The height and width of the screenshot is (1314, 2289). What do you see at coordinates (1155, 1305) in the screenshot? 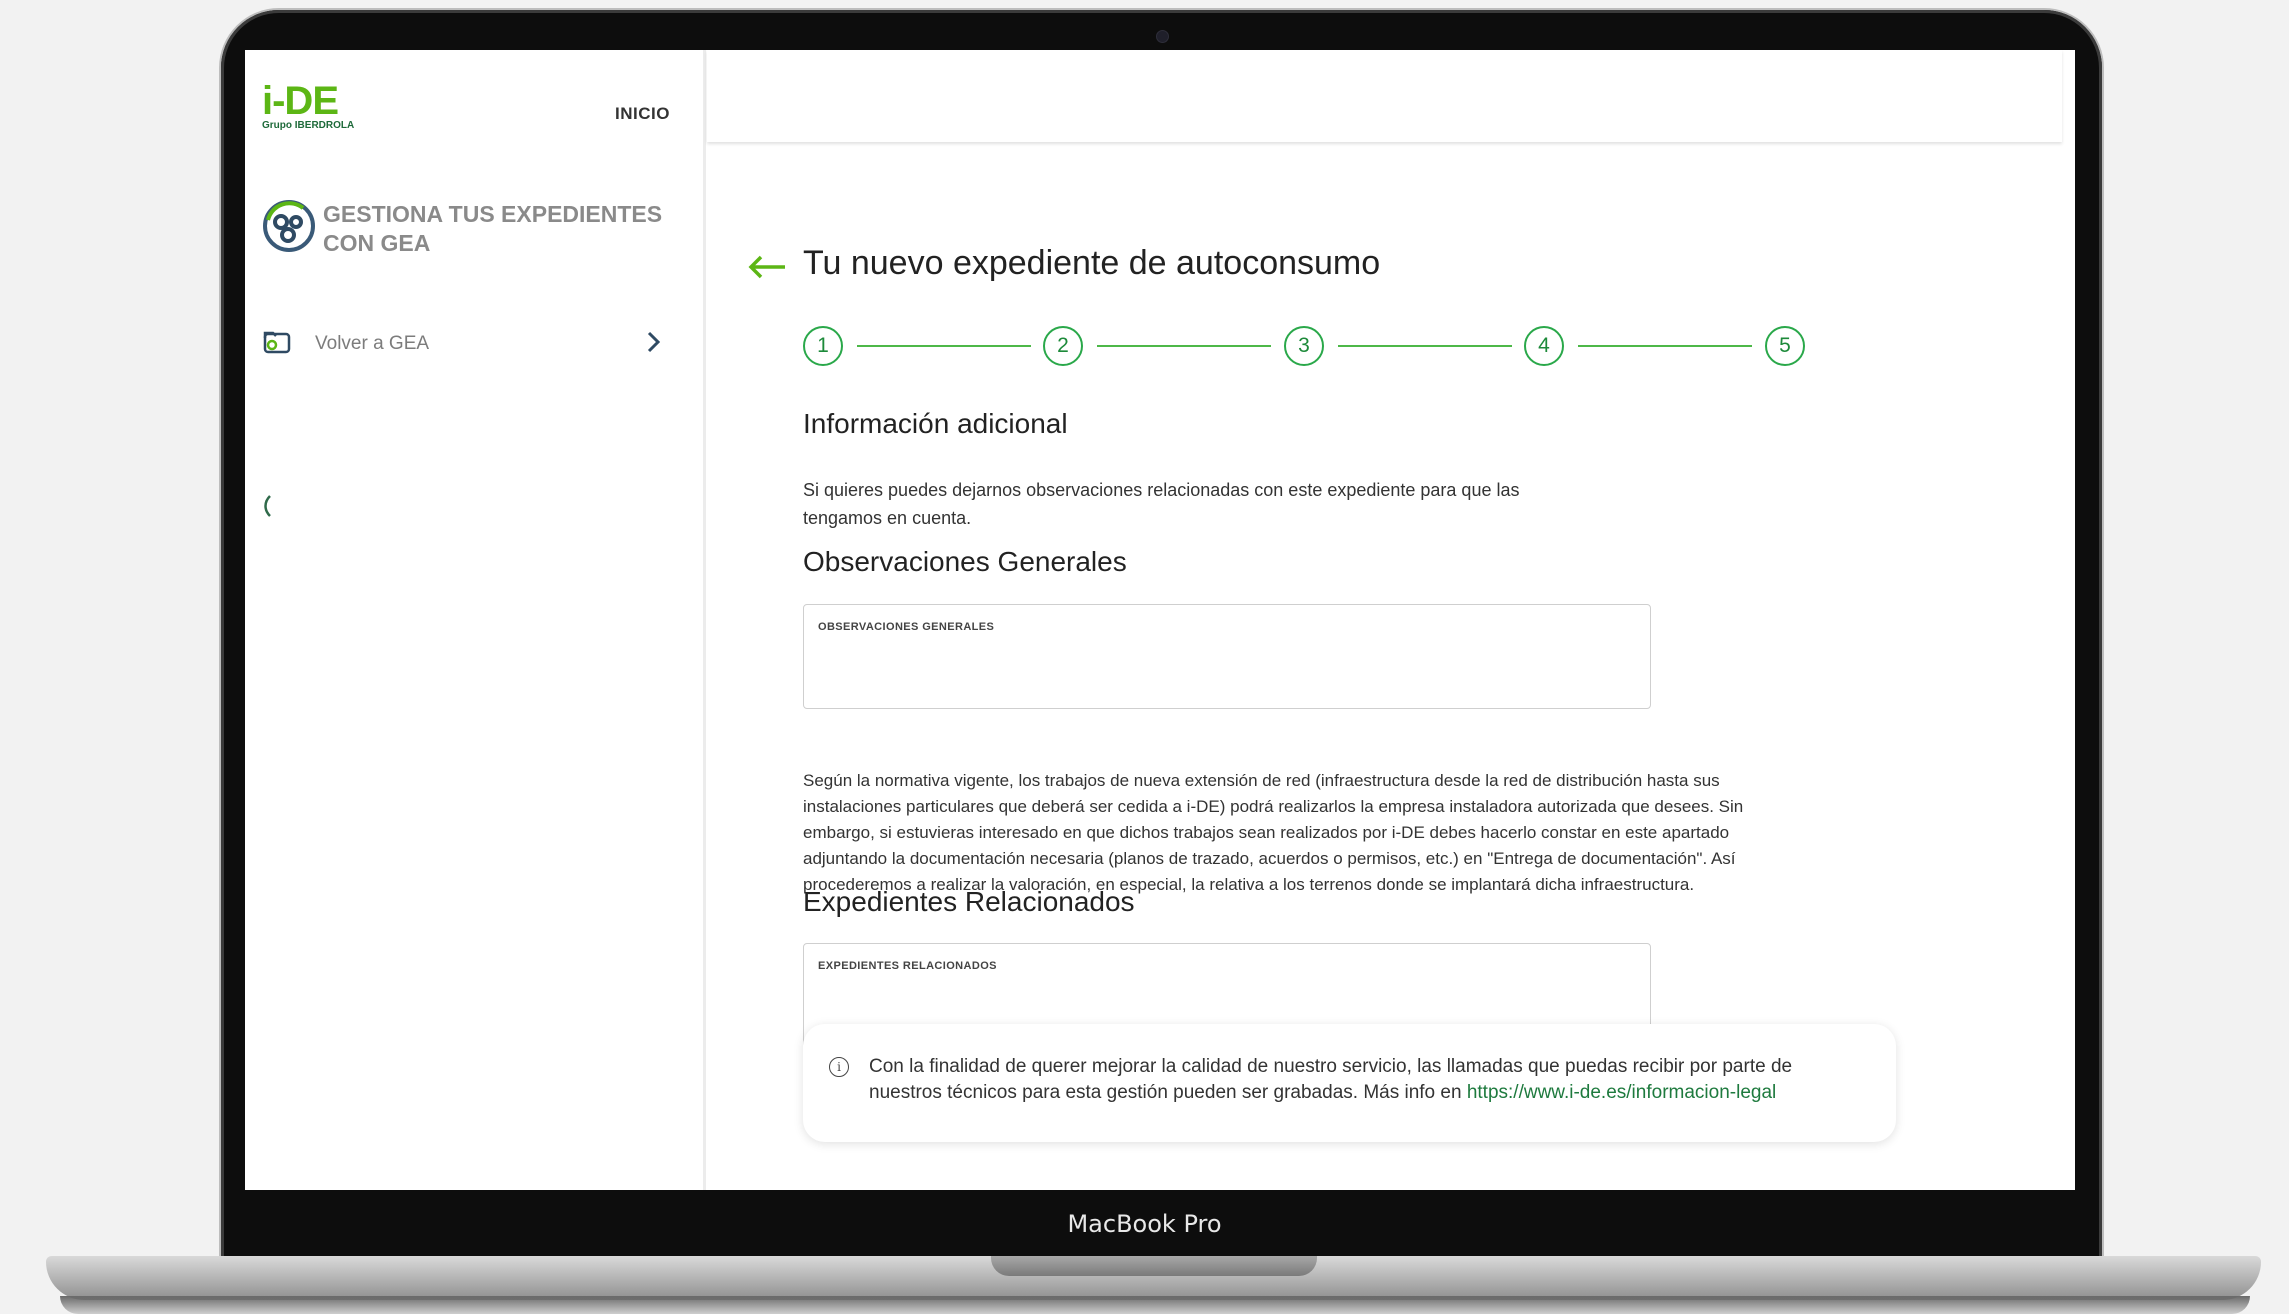
I see `laptop-base-shadow` at bounding box center [1155, 1305].